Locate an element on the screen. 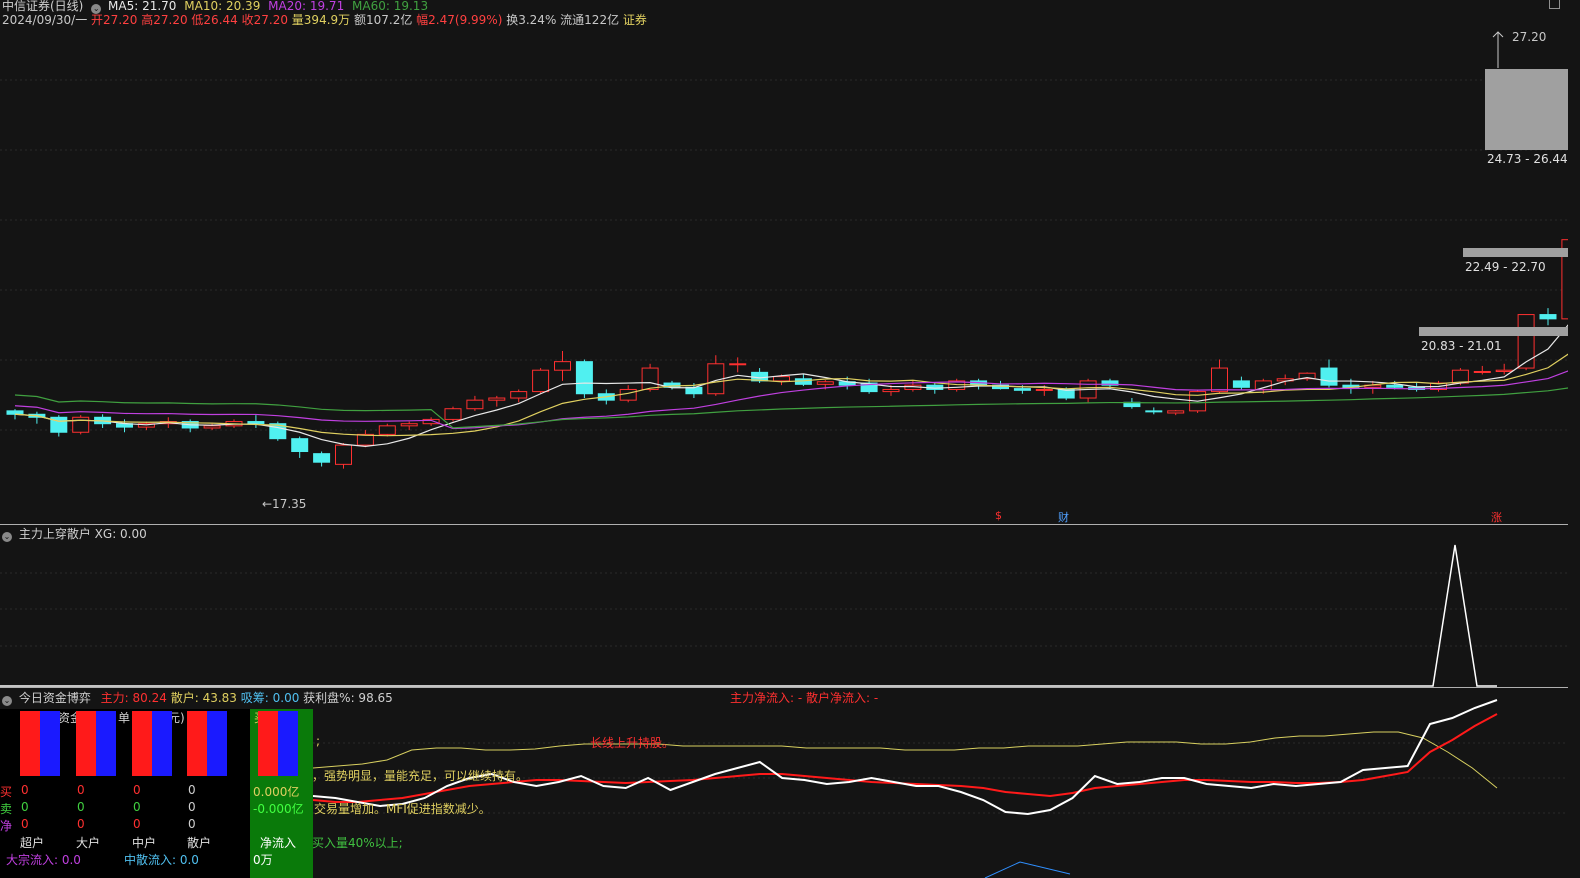 This screenshot has width=1580, height=878. high-price-label: 27.20 is located at coordinates (1529, 37).